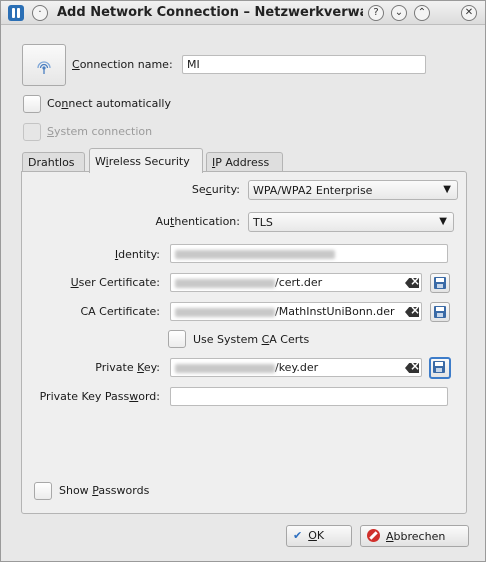 Image resolution: width=486 pixels, height=562 pixels. What do you see at coordinates (100, 131) in the screenshot?
I see `system-connection-label: System connection` at bounding box center [100, 131].